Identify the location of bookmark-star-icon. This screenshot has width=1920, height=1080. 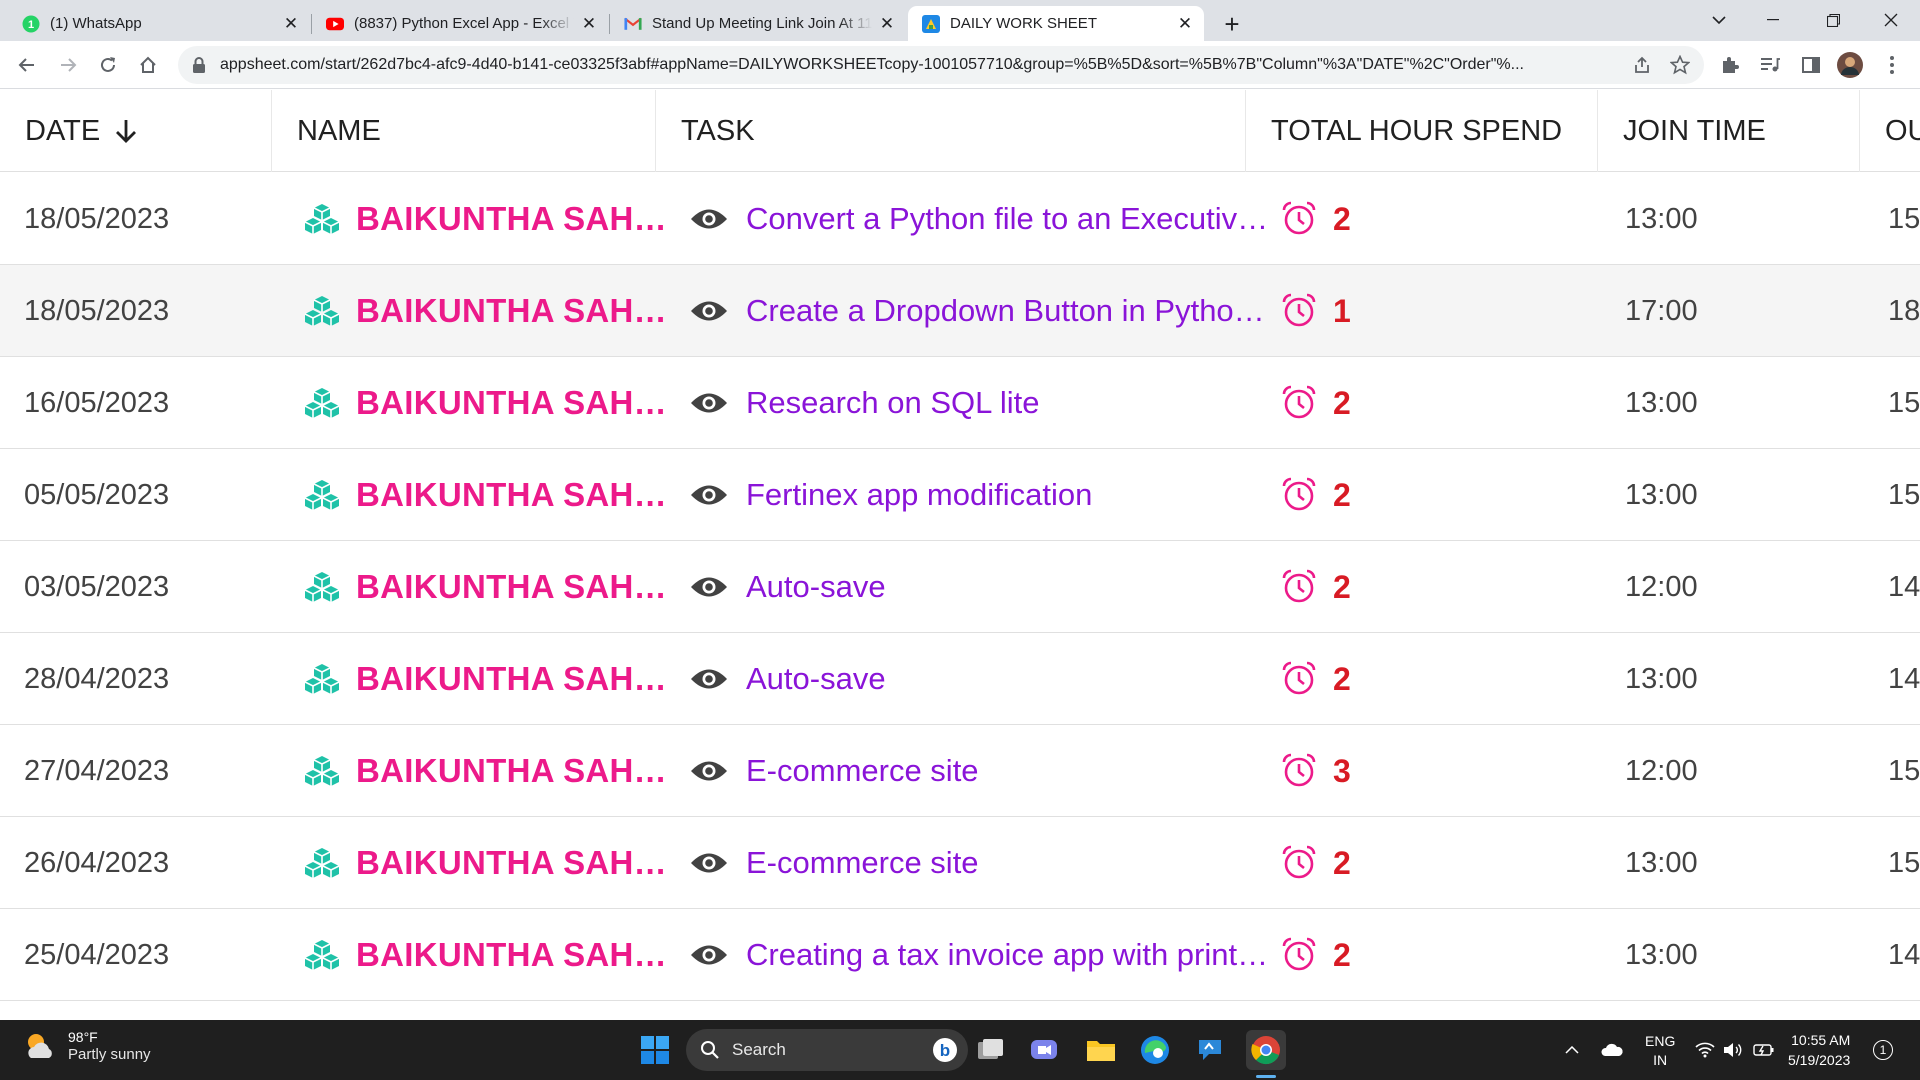
(1680, 65).